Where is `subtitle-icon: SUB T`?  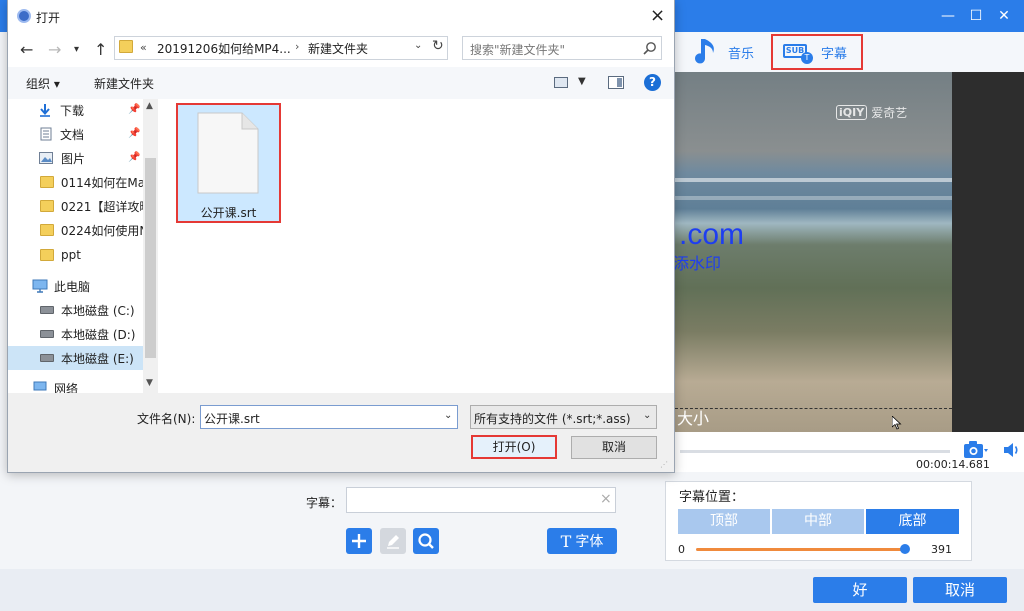 subtitle-icon: SUB T is located at coordinates (798, 53).